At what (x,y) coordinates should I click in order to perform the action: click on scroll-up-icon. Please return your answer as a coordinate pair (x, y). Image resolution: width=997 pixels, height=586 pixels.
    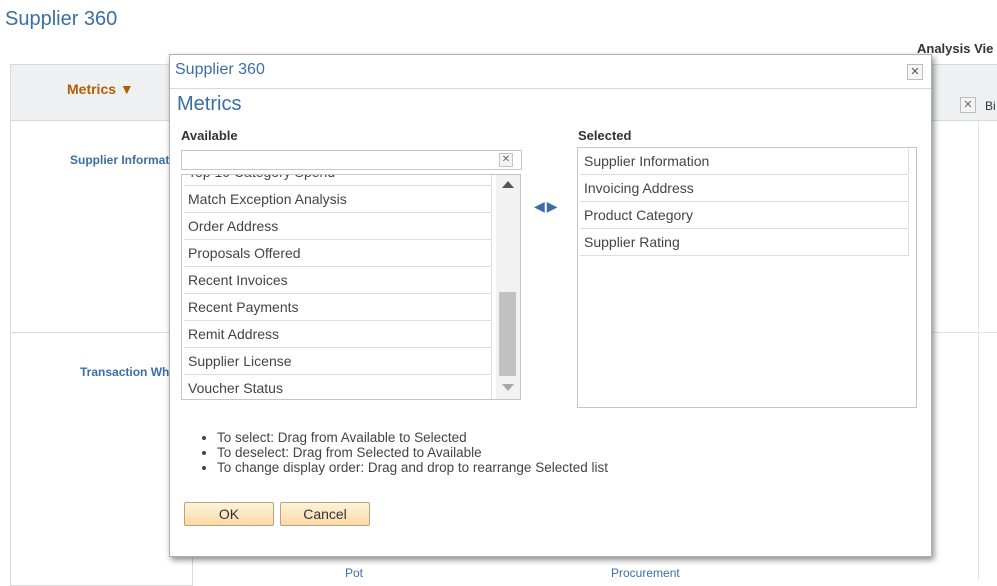
    Looking at the image, I should click on (508, 184).